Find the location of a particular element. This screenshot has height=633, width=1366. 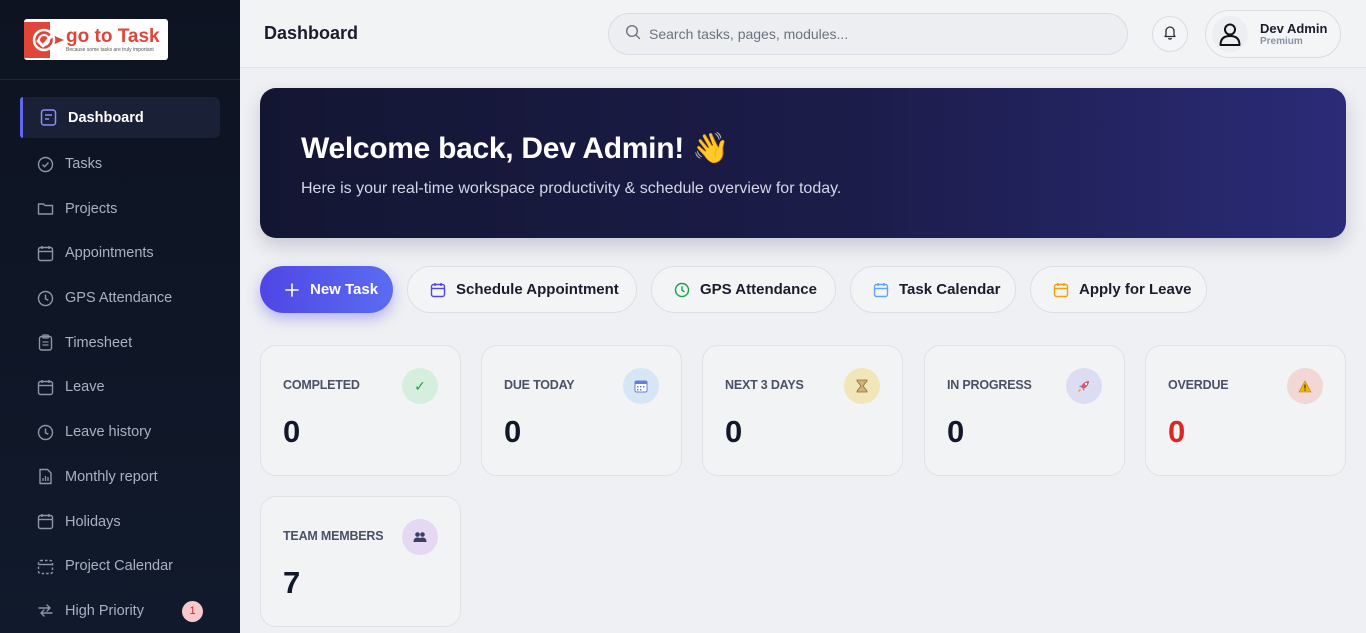

user-icon is located at coordinates (1230, 34).